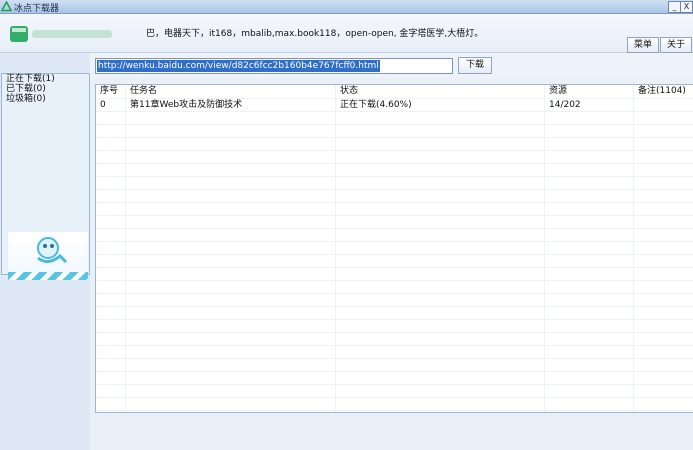 The height and width of the screenshot is (450, 693). Describe the element at coordinates (45, 89) in the screenshot. I see `sidebar-item-downloaded: 已下载(0)` at that location.